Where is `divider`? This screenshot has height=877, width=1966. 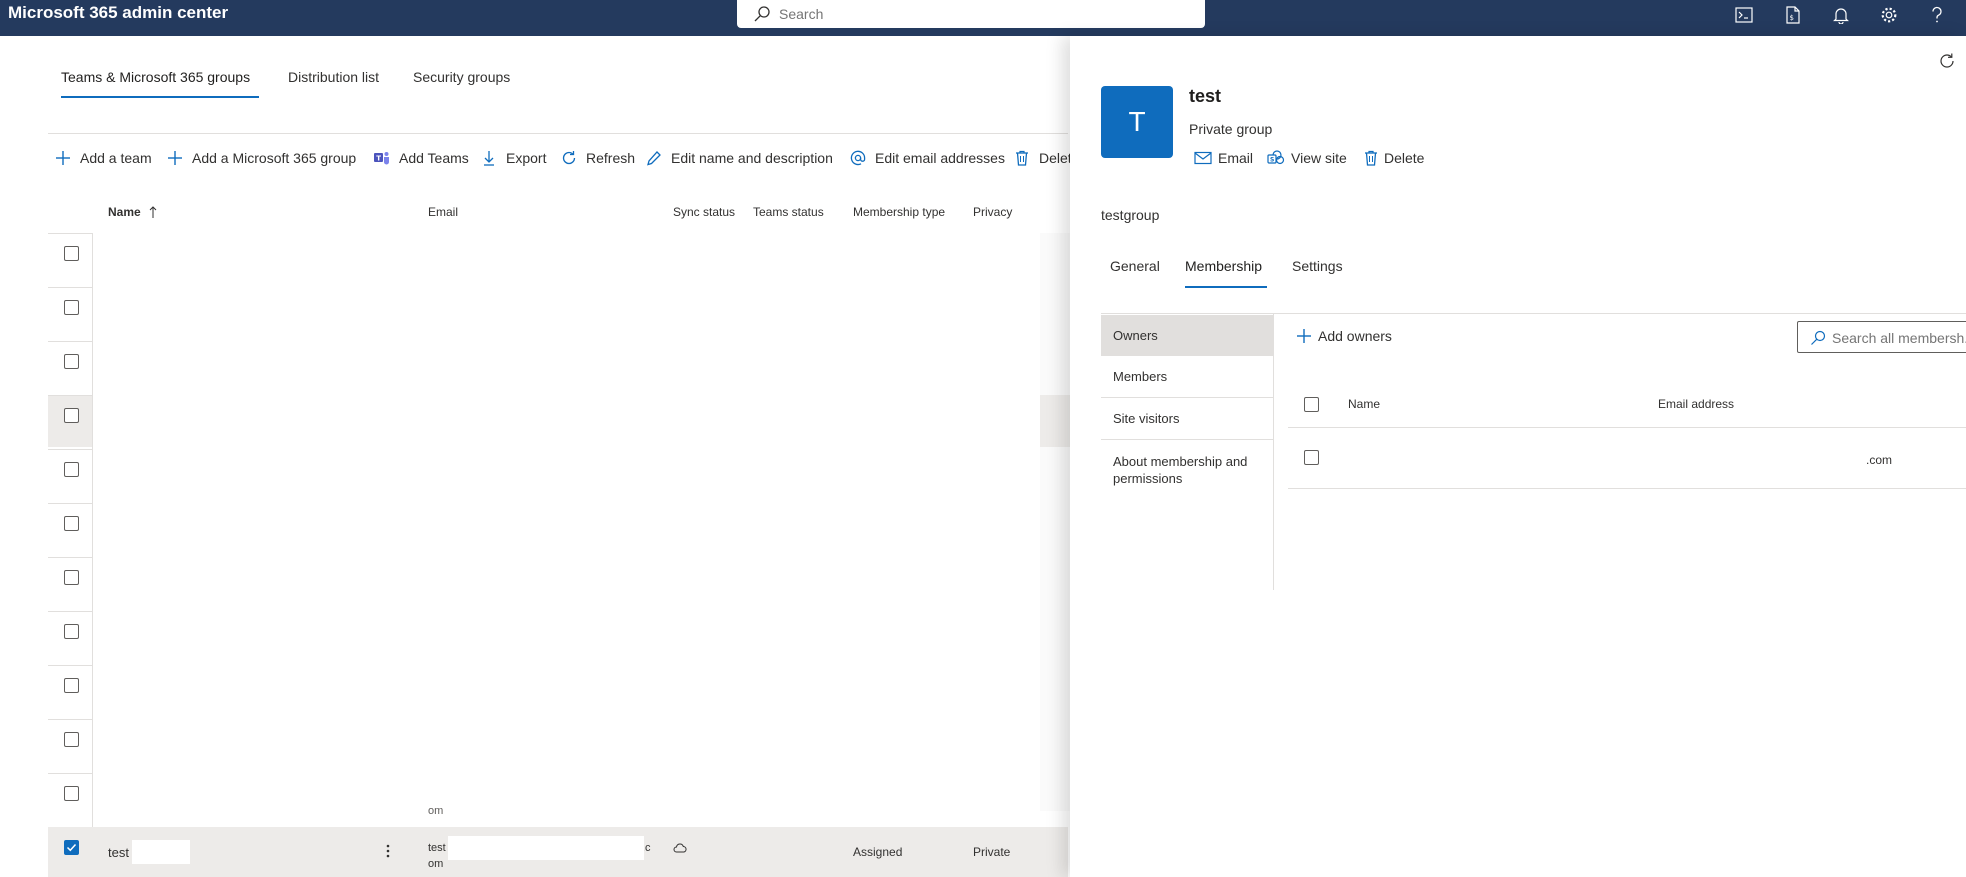
divider is located at coordinates (558, 133).